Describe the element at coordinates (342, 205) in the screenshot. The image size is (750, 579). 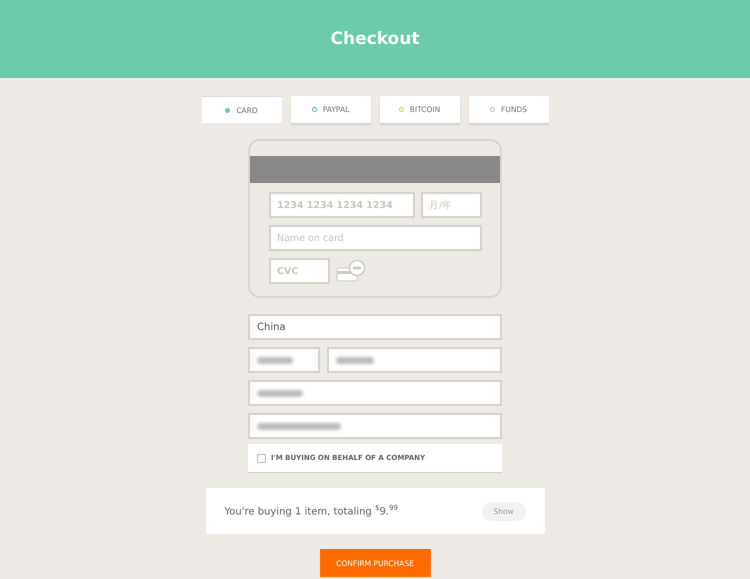
I see `card-number-field: 1234 1234 1234 1234` at that location.